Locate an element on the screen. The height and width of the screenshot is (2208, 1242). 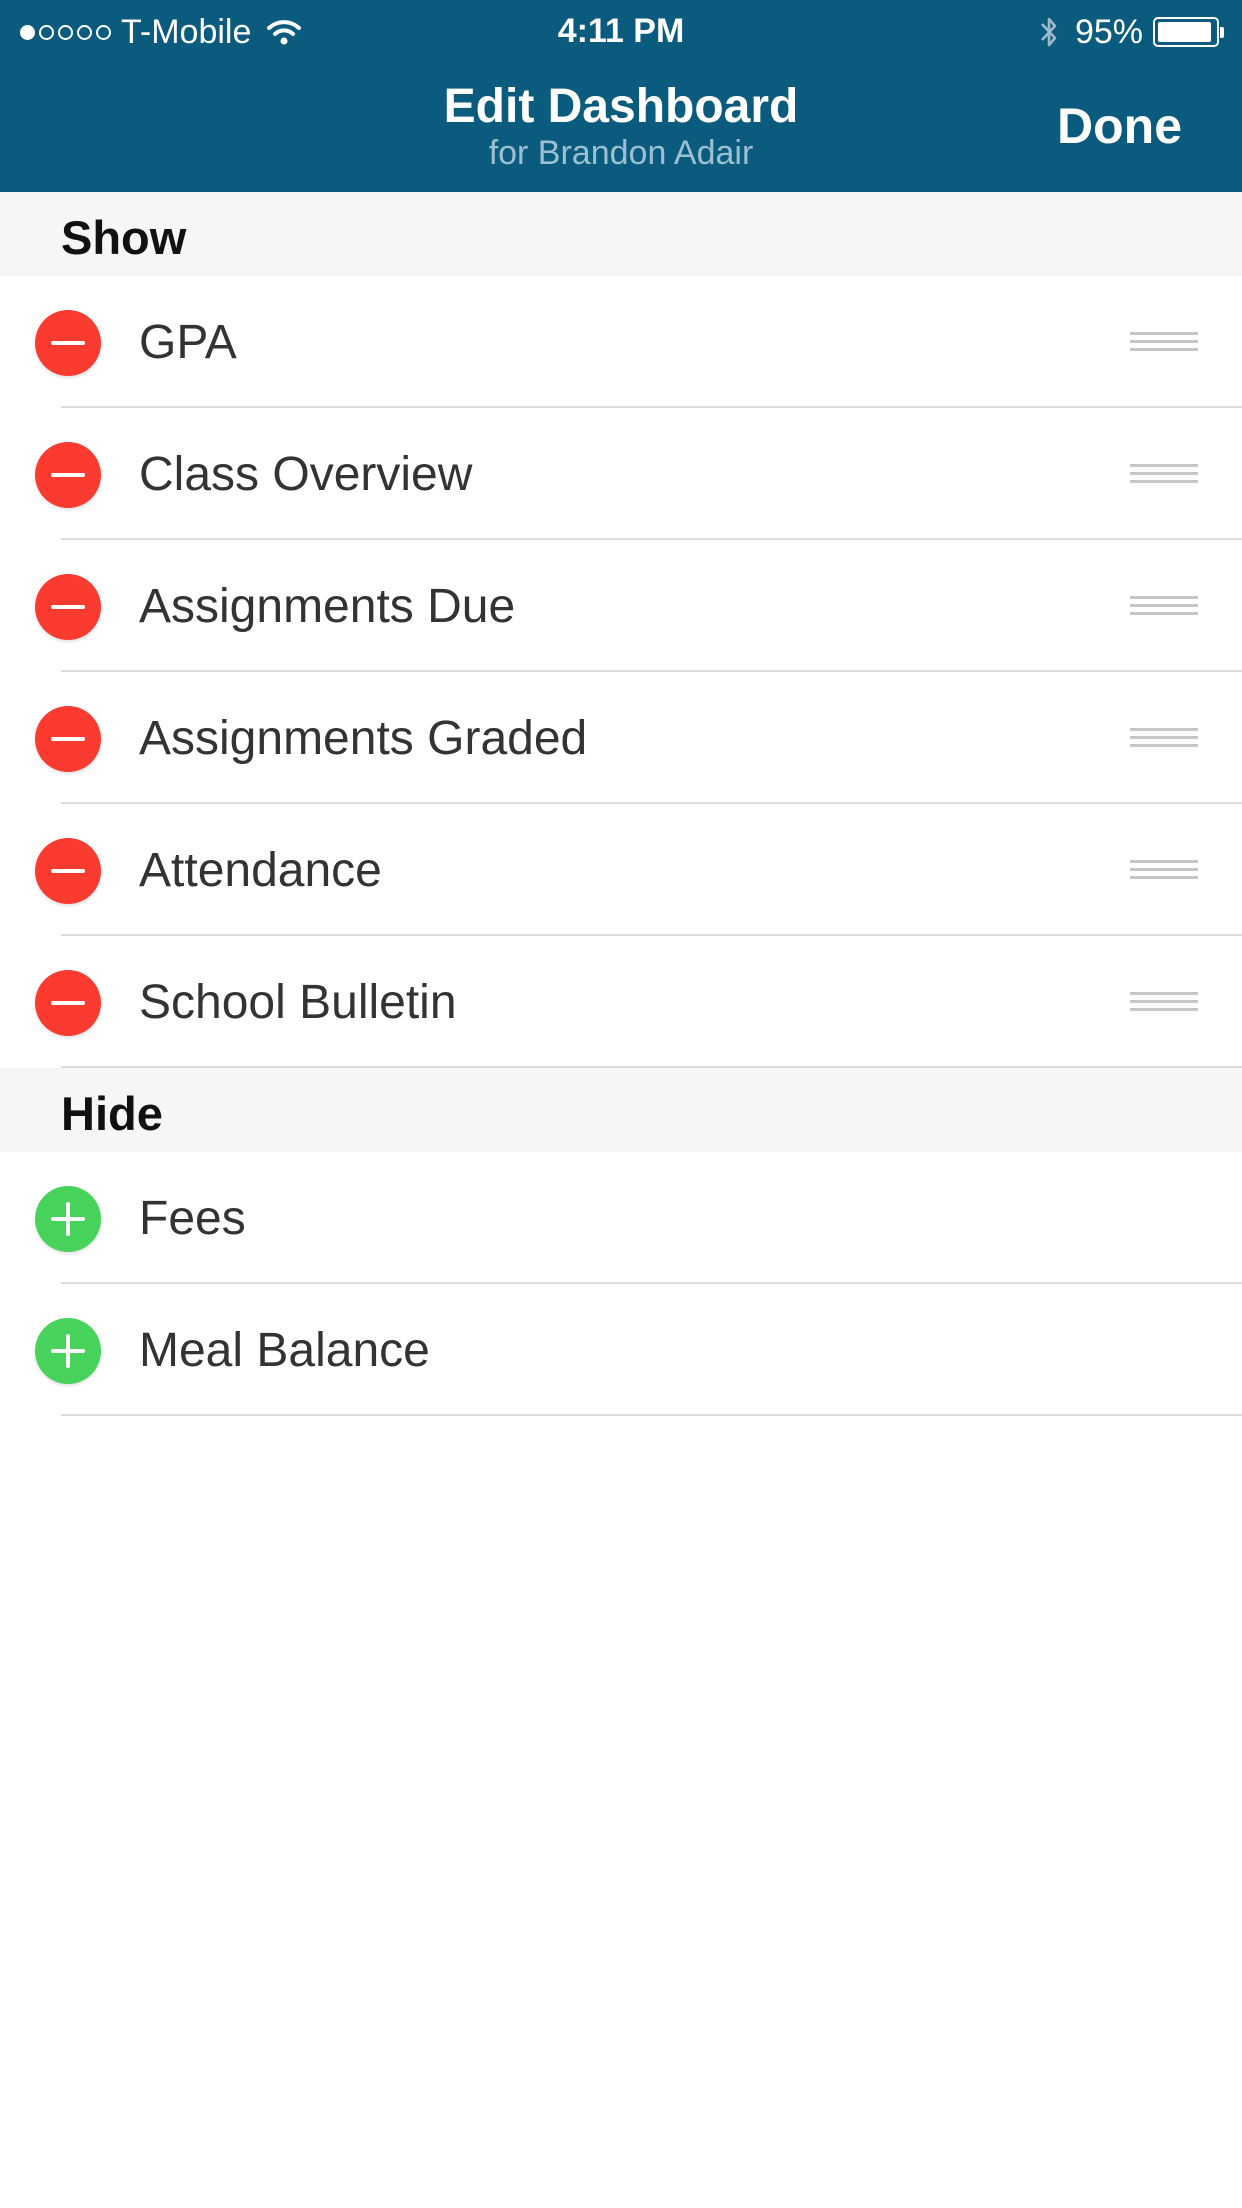
row-label: Attendance is located at coordinates (260, 870).